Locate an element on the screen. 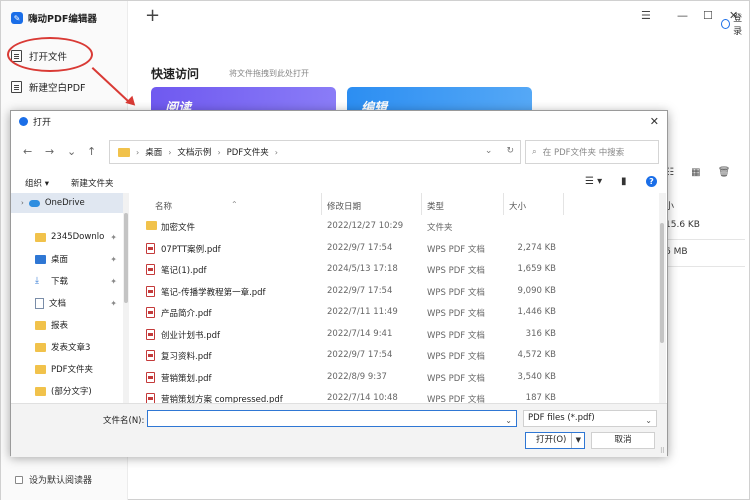 The height and width of the screenshot is (500, 750). breadcrumb-item: 文档示例 is located at coordinates (194, 152).